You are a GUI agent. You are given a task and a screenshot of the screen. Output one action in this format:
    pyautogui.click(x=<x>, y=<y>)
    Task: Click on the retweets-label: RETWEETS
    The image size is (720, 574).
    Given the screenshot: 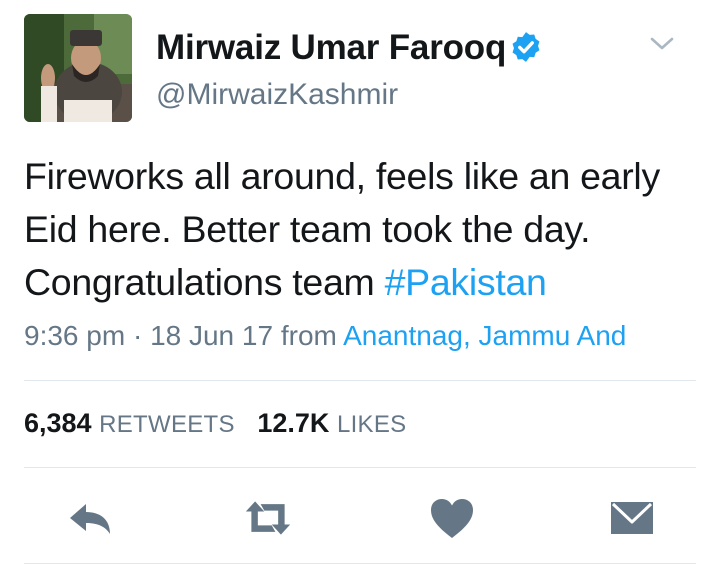 What is the action you would take?
    pyautogui.click(x=167, y=424)
    